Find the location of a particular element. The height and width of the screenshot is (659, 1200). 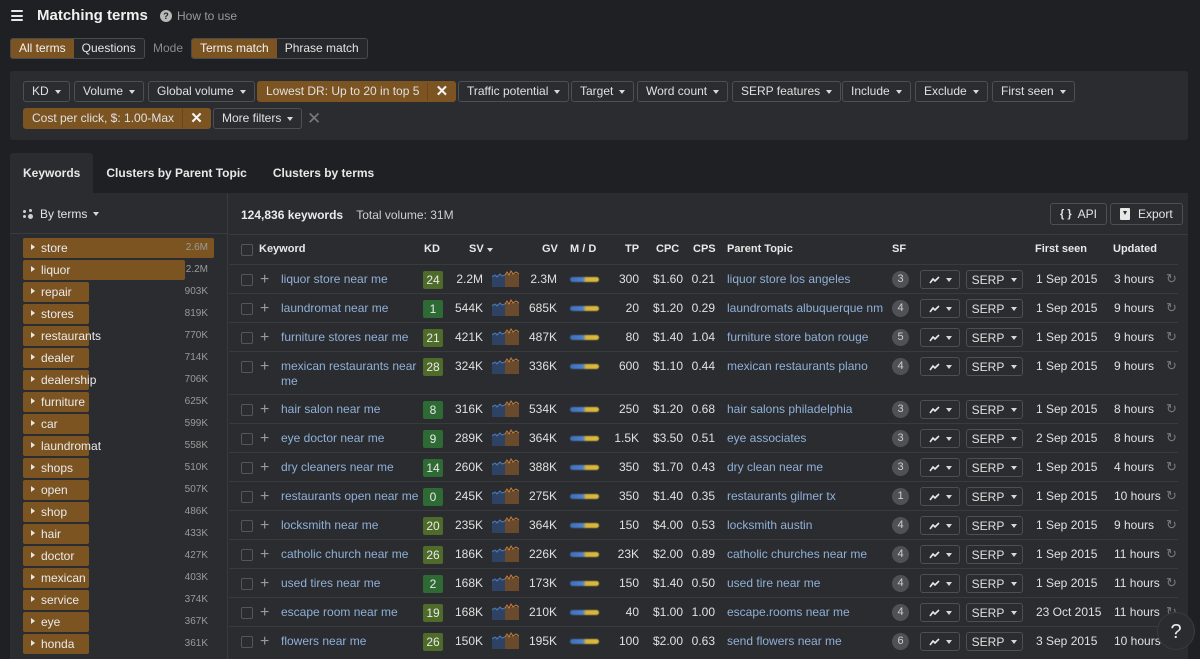

parent-topic-link: laundromats albuquerque nm is located at coordinates (805, 308).